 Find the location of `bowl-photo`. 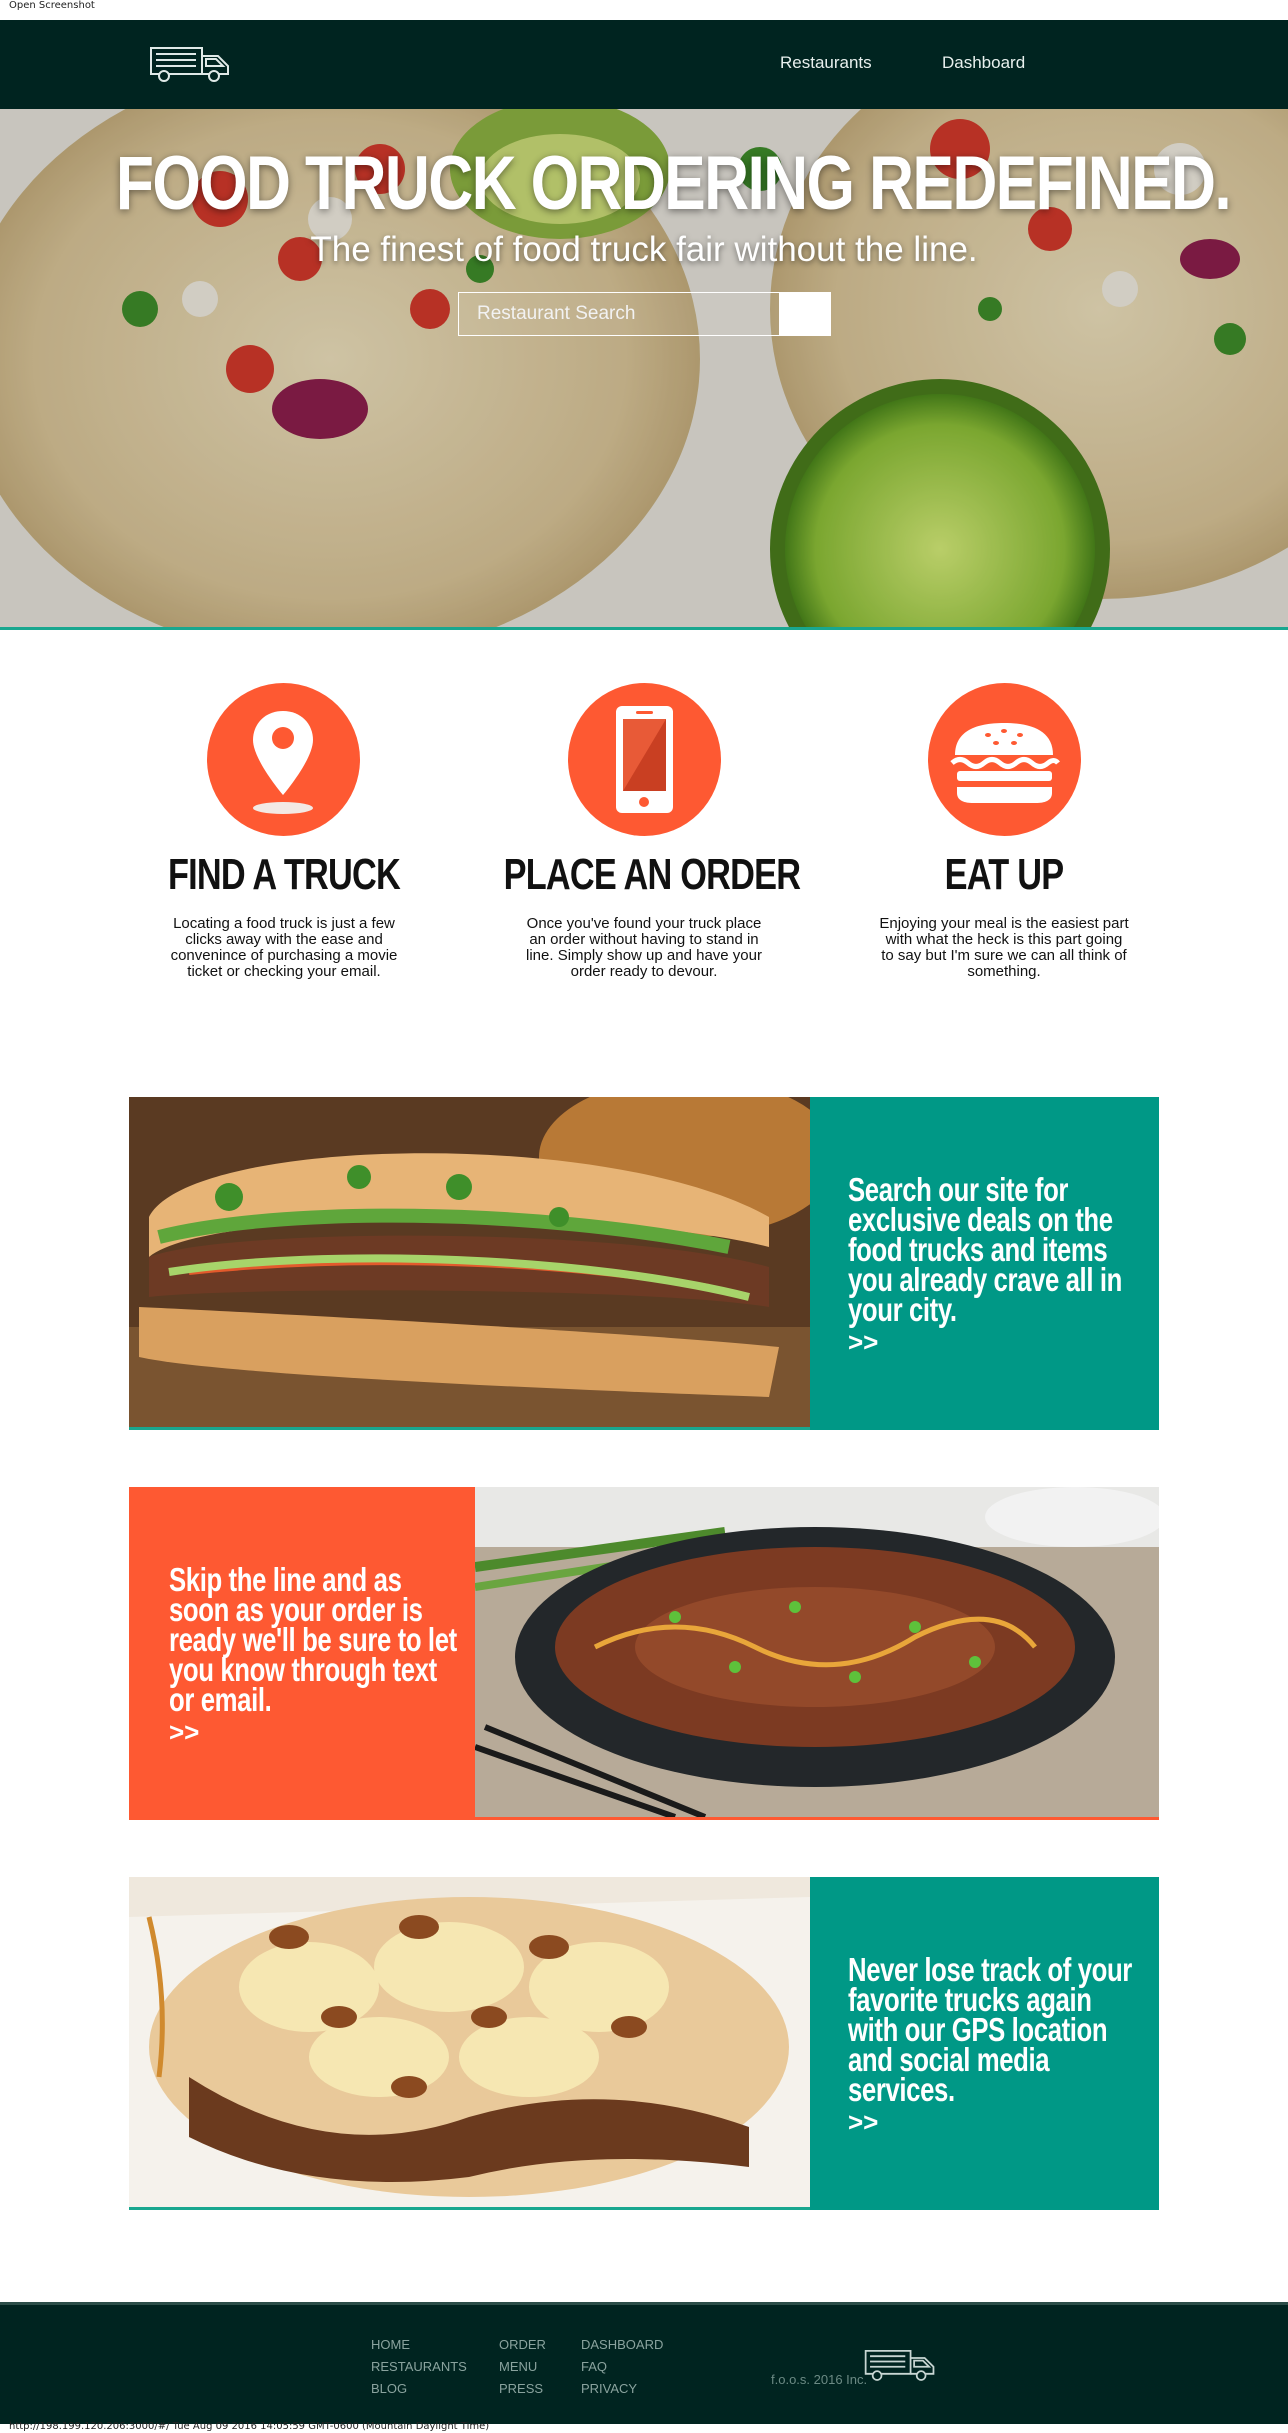

bowl-photo is located at coordinates (817, 1653).